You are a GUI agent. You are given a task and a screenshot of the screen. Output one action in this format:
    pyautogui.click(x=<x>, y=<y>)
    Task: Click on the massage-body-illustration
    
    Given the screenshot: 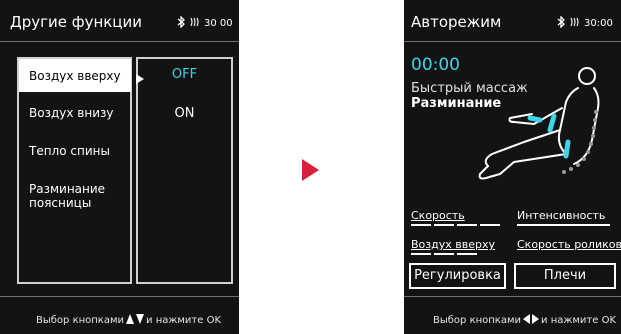 What is the action you would take?
    pyautogui.click(x=544, y=126)
    